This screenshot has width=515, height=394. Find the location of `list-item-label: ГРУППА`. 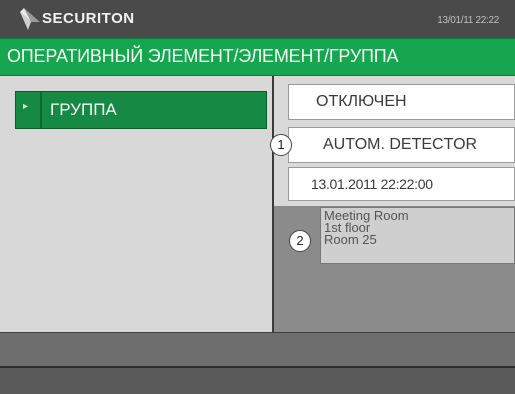

list-item-label: ГРУППА is located at coordinates (83, 109).